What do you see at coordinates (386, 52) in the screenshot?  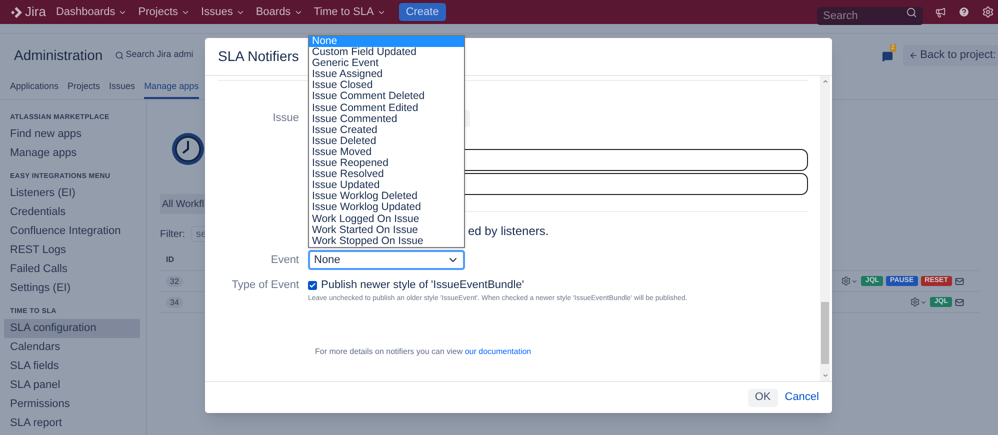 I see `event-option: Custom Field Updated` at bounding box center [386, 52].